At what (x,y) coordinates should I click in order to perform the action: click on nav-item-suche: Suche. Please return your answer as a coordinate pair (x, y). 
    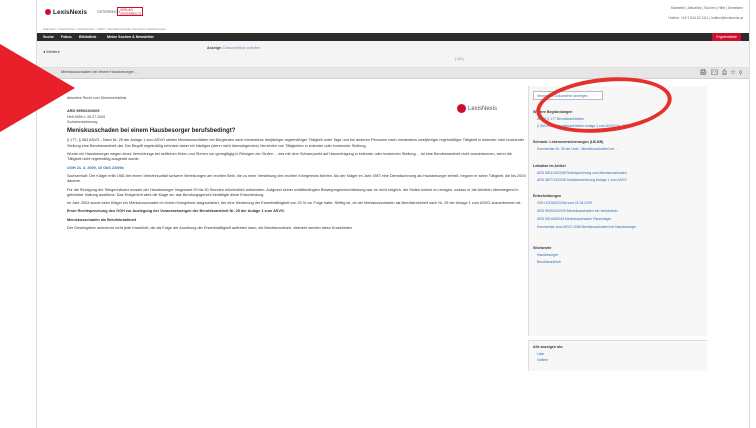
    Looking at the image, I should click on (48, 37).